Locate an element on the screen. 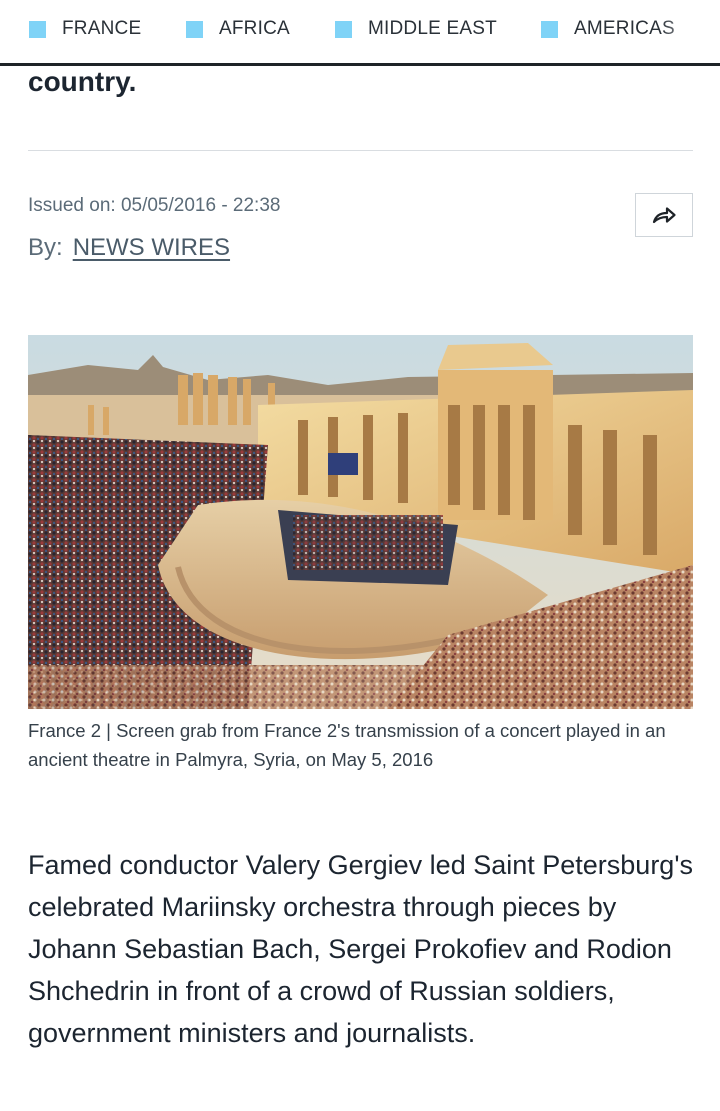  nav-item-label: AFRICA is located at coordinates (254, 28).